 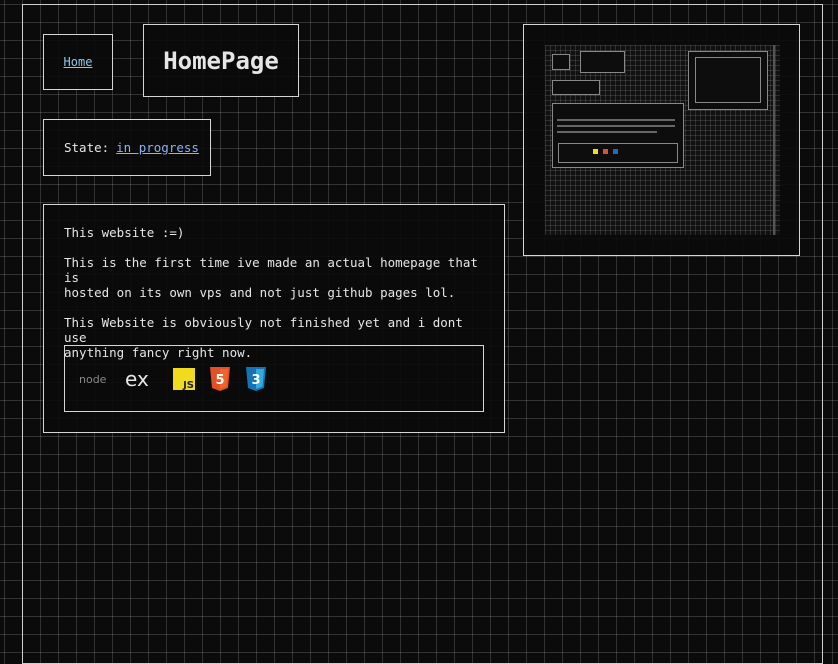 What do you see at coordinates (188, 385) in the screenshot?
I see `svg-text: JS` at bounding box center [188, 385].